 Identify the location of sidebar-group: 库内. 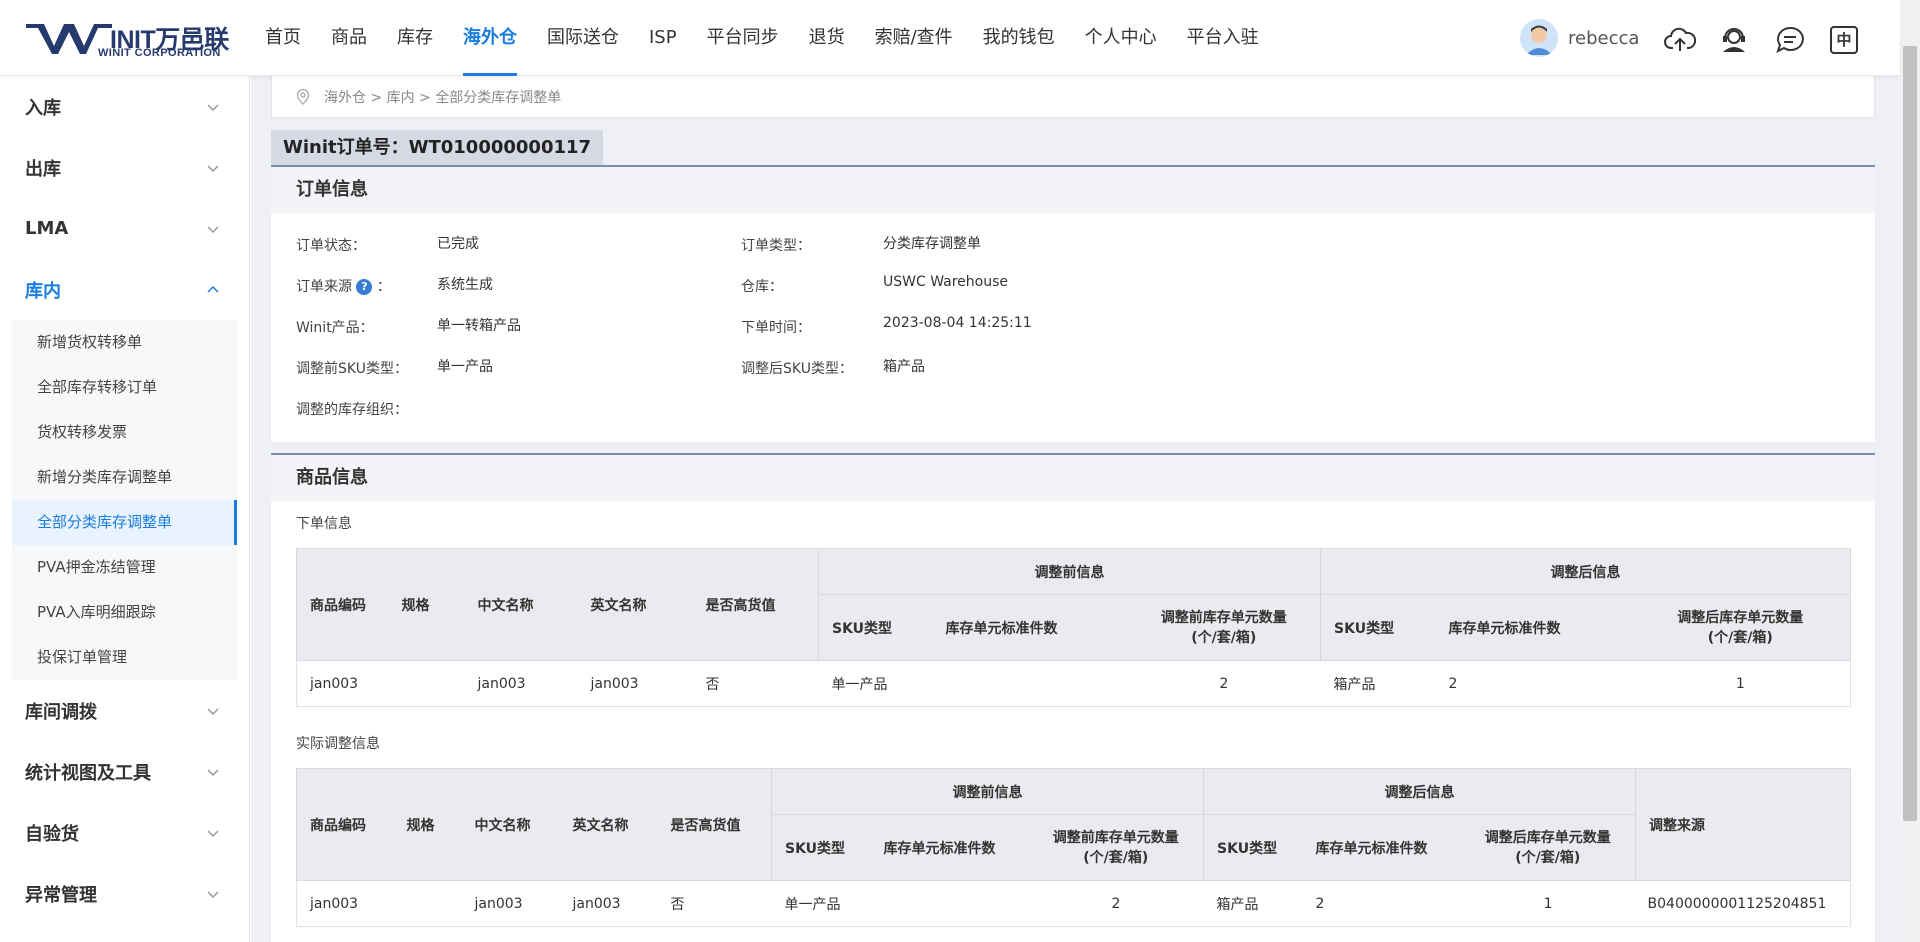
(124, 289).